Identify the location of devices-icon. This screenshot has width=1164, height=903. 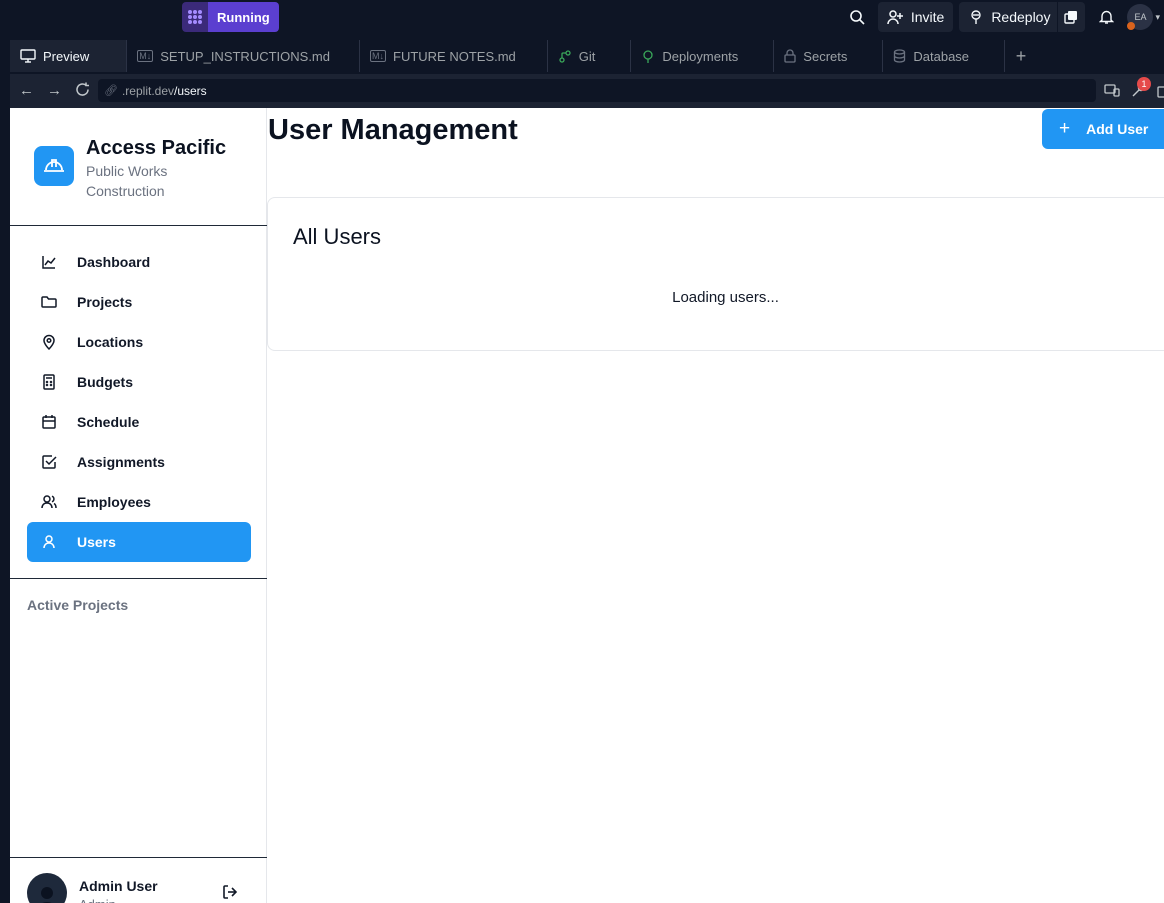
(1112, 92).